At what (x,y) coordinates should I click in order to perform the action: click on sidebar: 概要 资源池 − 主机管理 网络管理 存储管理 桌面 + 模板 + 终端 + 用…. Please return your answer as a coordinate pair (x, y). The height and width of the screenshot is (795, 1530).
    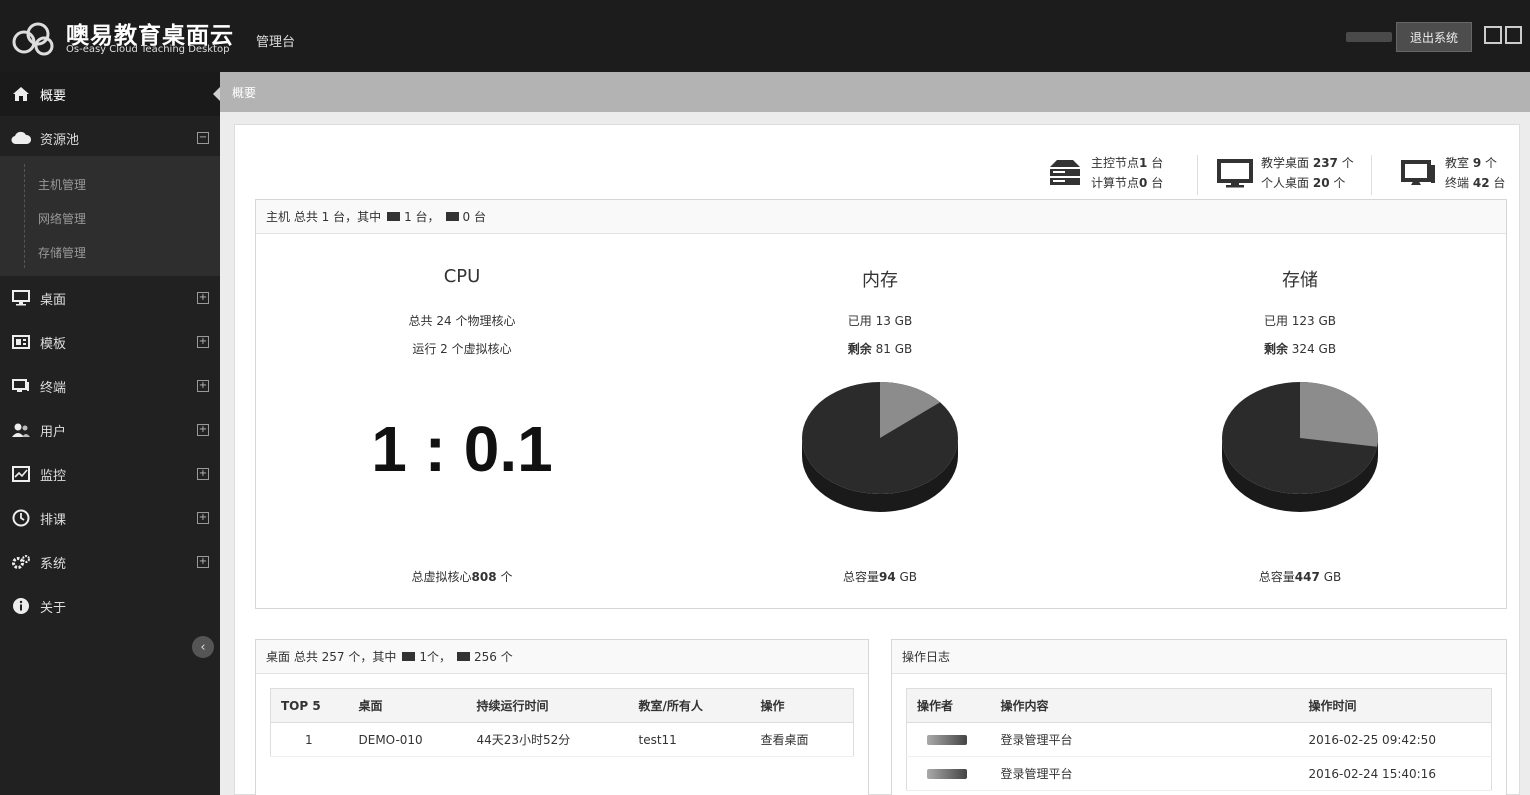
    Looking at the image, I should click on (110, 433).